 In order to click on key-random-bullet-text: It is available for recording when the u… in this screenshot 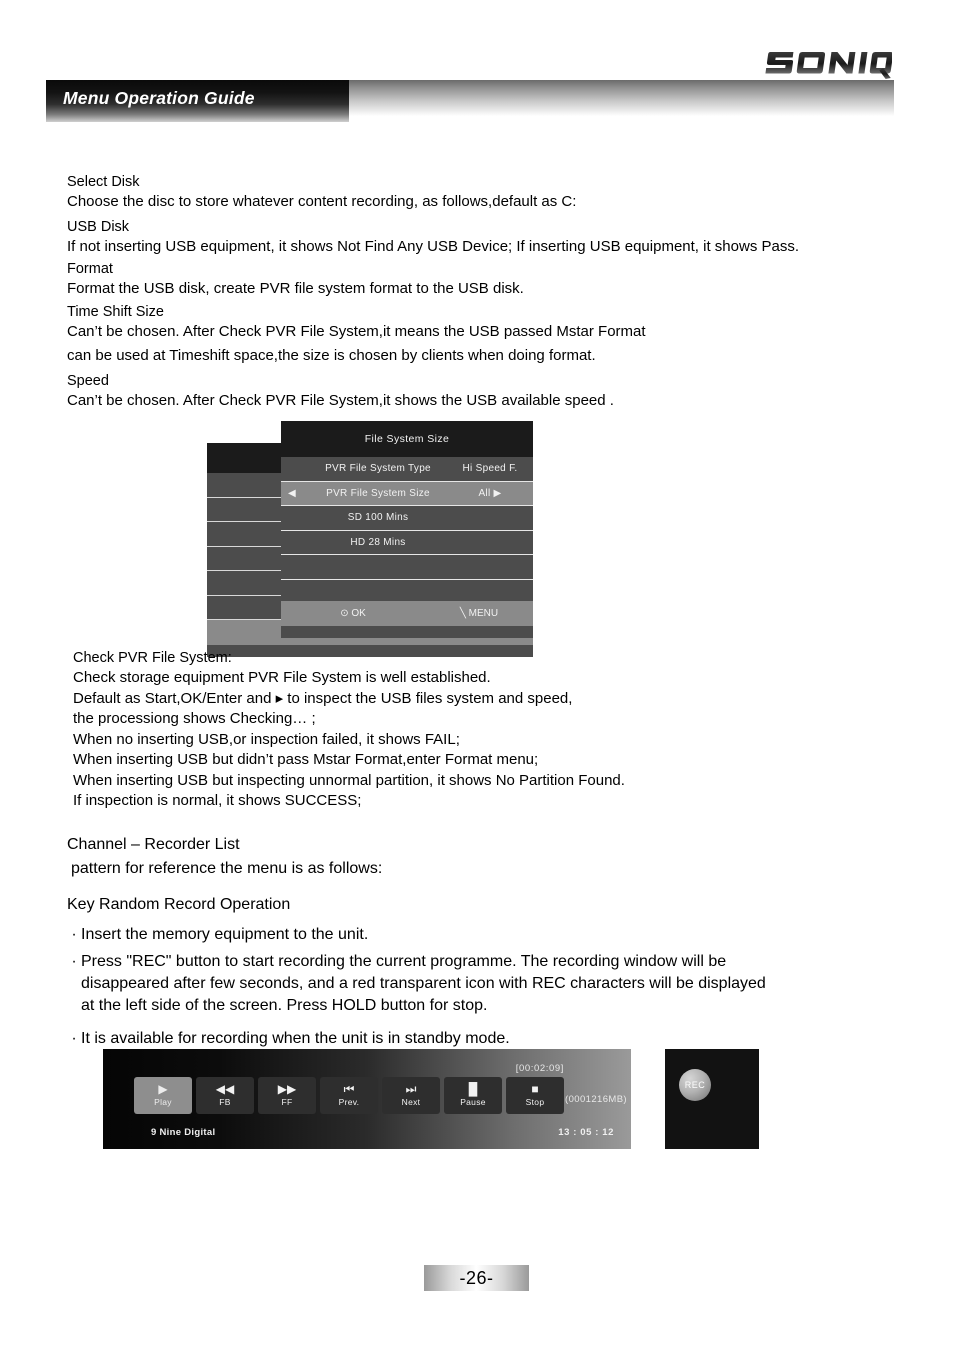, I will do `click(295, 1038)`.